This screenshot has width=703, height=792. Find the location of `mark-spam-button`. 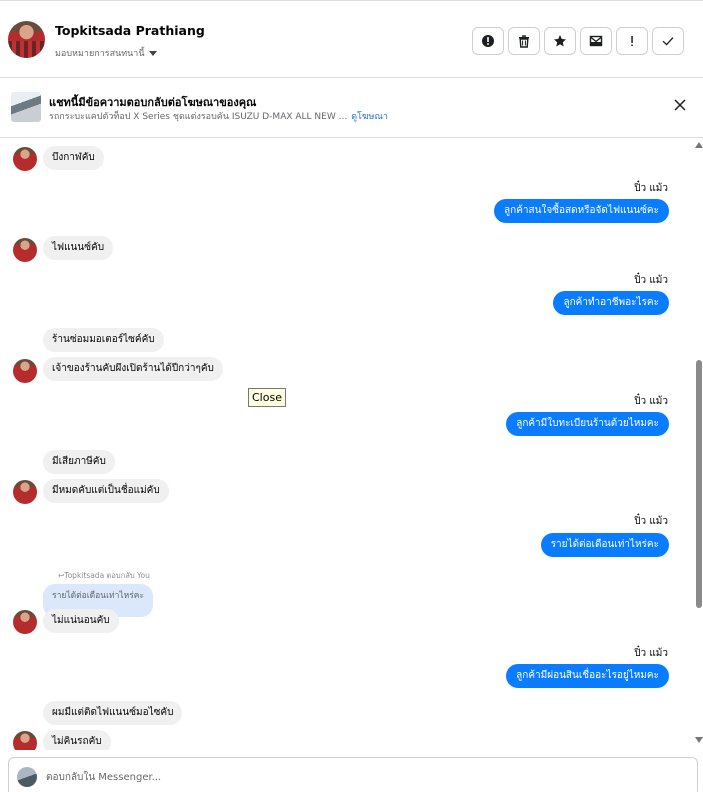

mark-spam-button is located at coordinates (488, 41).